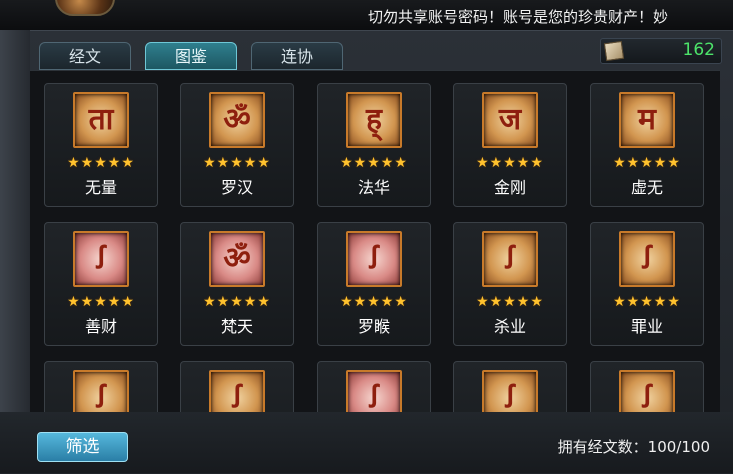  I want to click on sutra-glyph-icon: ता, so click(101, 120).